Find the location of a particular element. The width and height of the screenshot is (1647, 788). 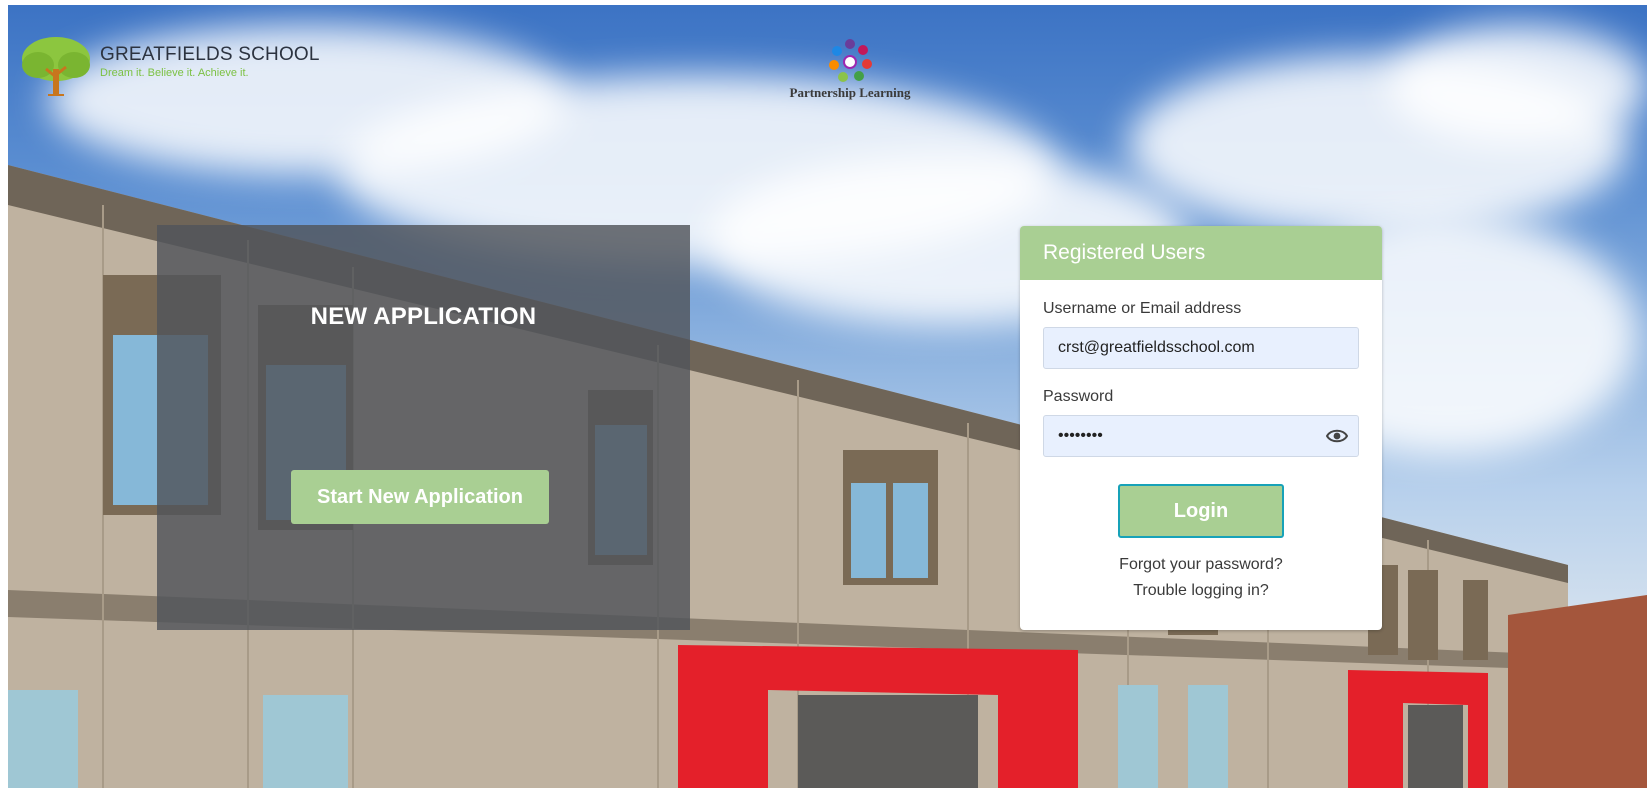

partnership-learning-logo: Partnership Learning is located at coordinates (850, 68).